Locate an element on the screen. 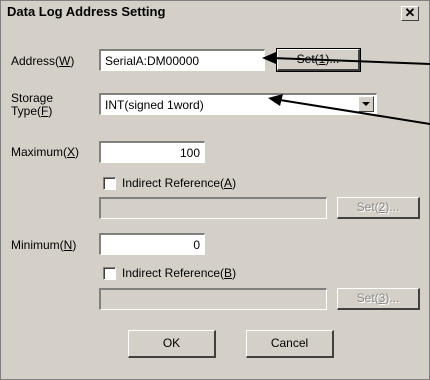  annotation-arrow-address is located at coordinates (350, 61).